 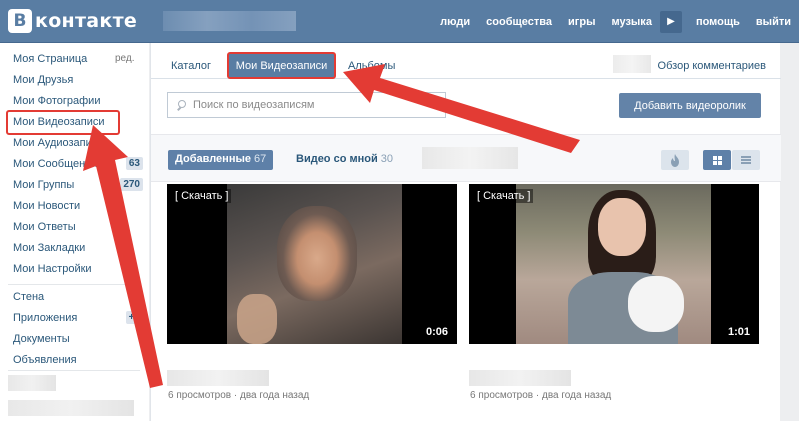 What do you see at coordinates (631, 22) in the screenshot?
I see `nav-music: музыка` at bounding box center [631, 22].